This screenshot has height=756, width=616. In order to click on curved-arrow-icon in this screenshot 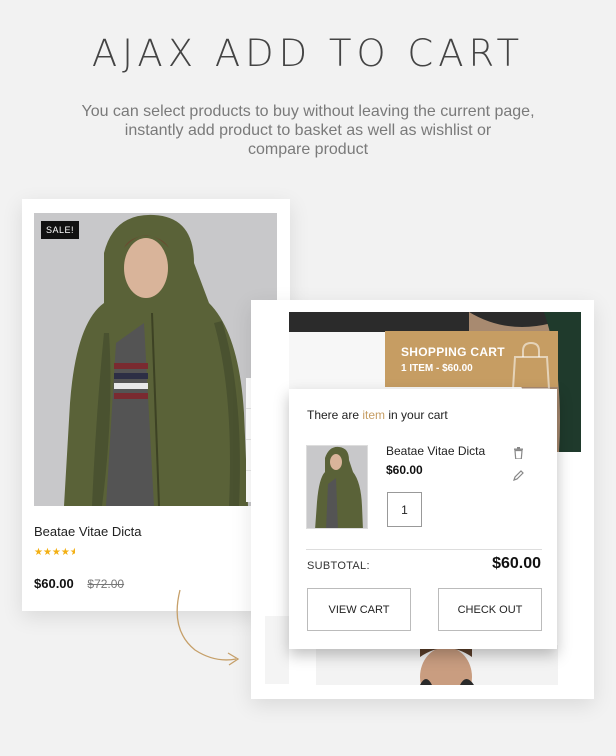, I will do `click(208, 627)`.